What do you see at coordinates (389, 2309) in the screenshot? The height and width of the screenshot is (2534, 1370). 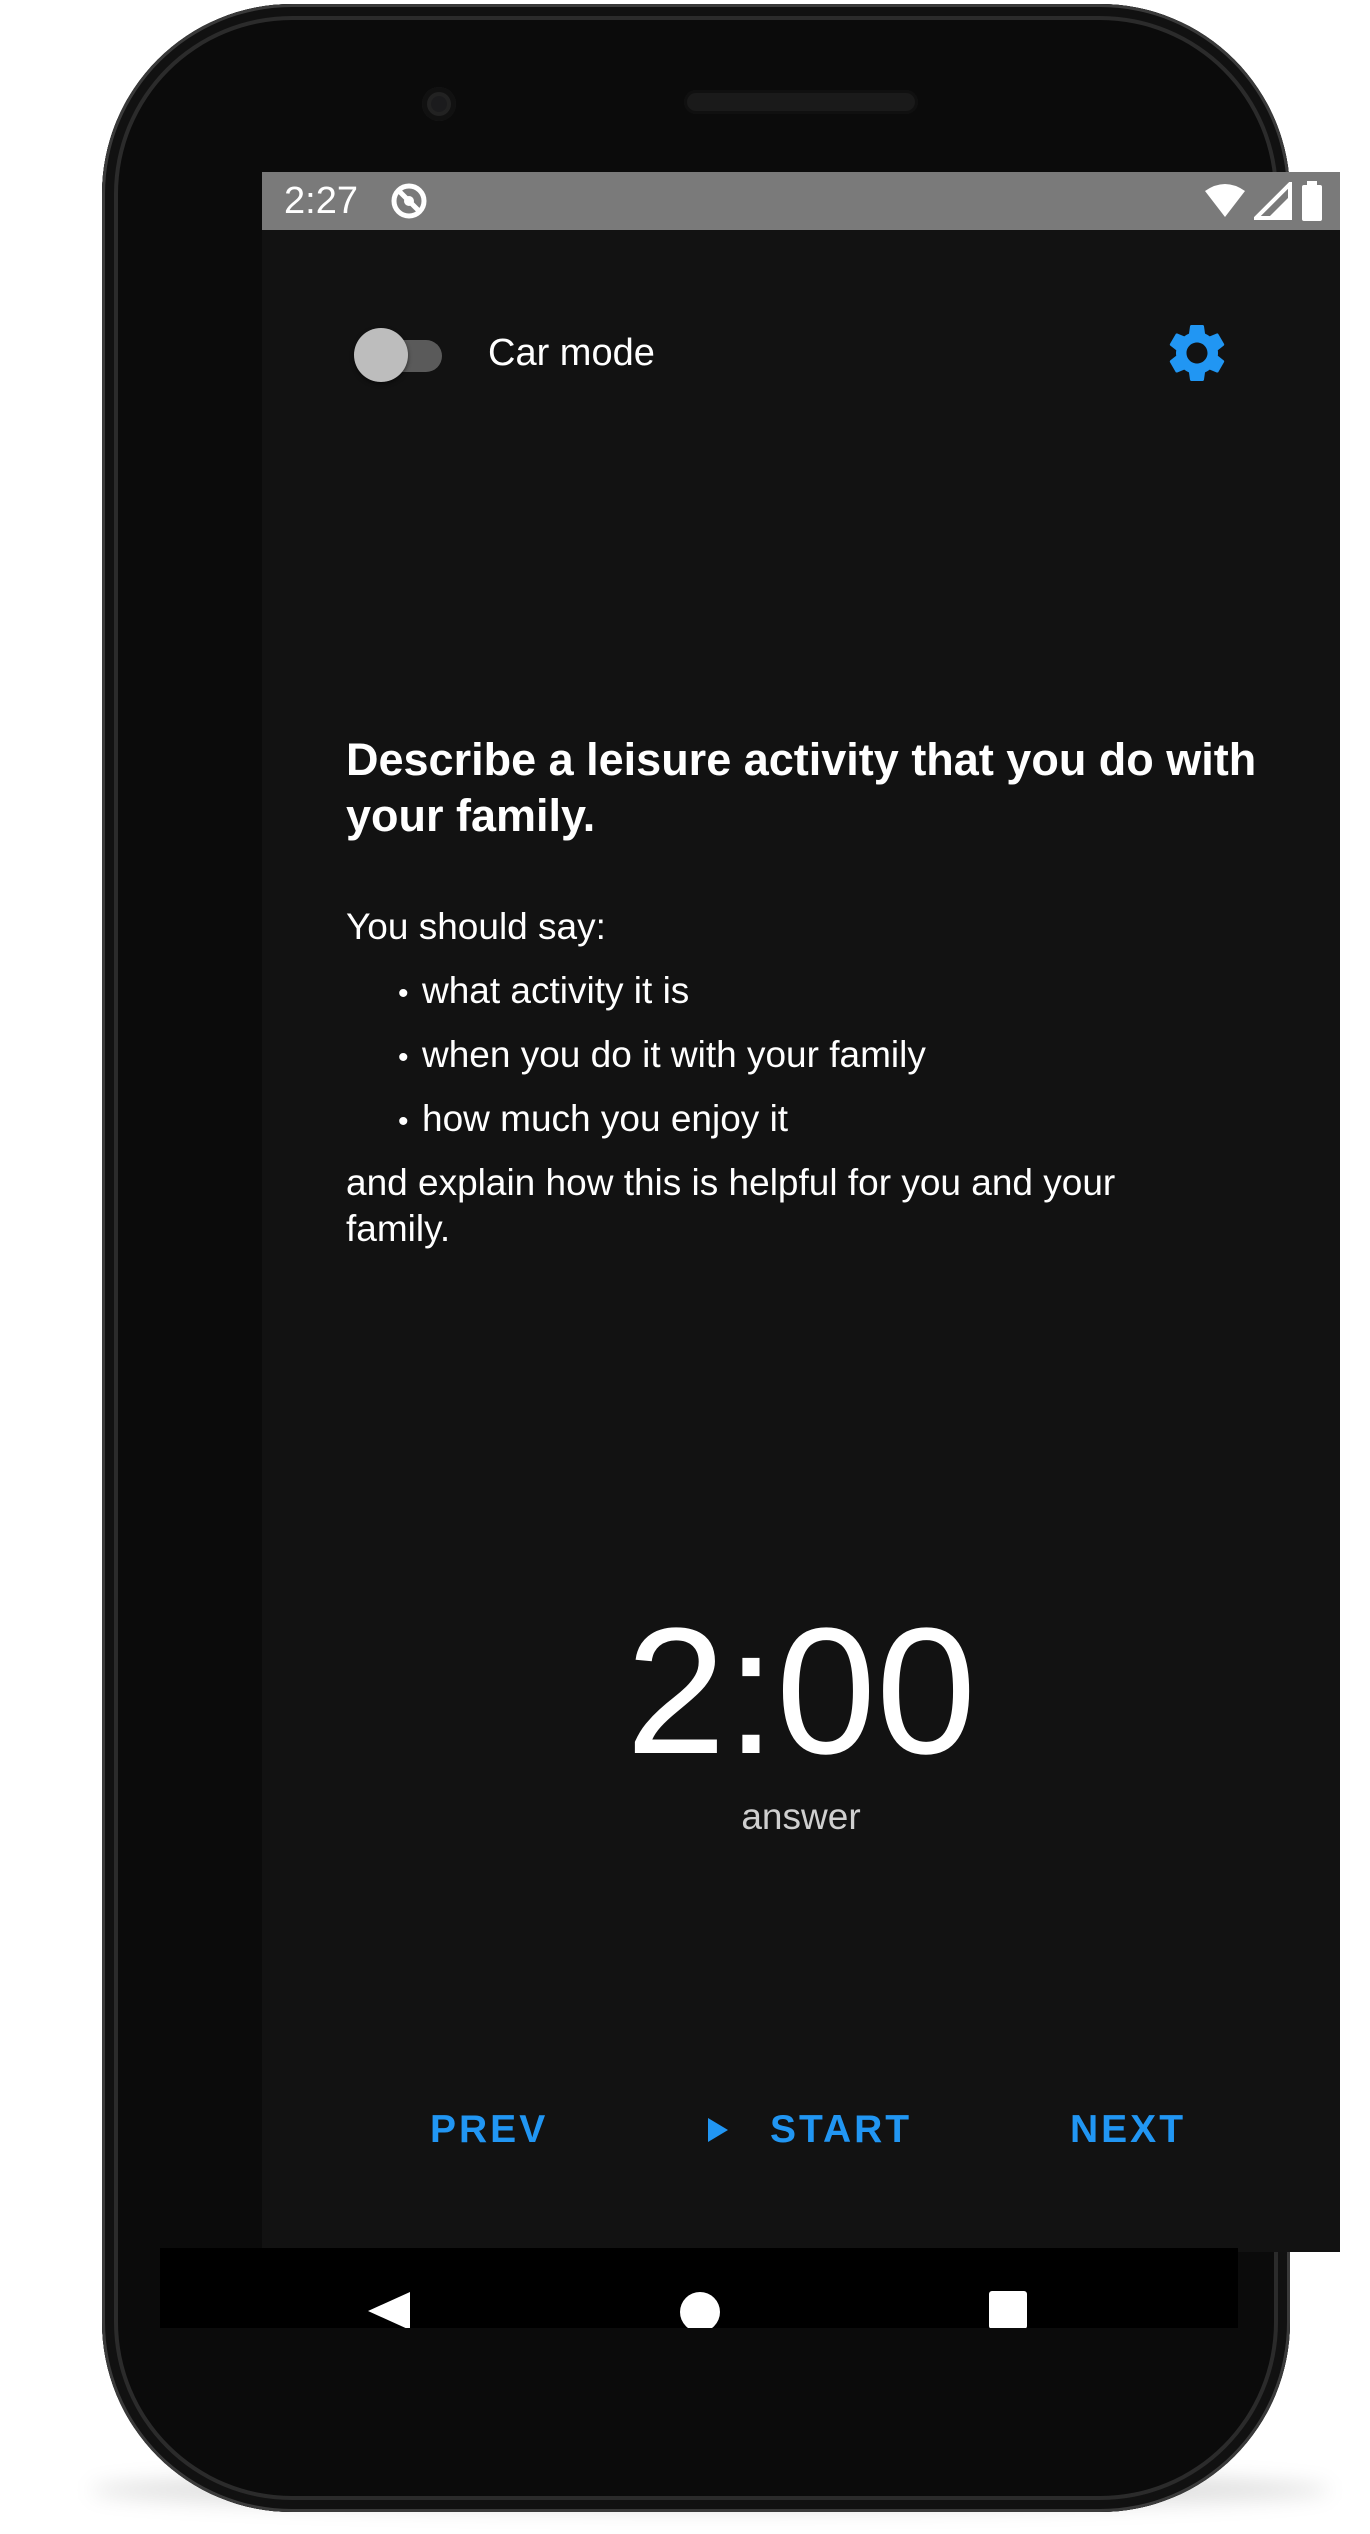 I see `back-icon` at bounding box center [389, 2309].